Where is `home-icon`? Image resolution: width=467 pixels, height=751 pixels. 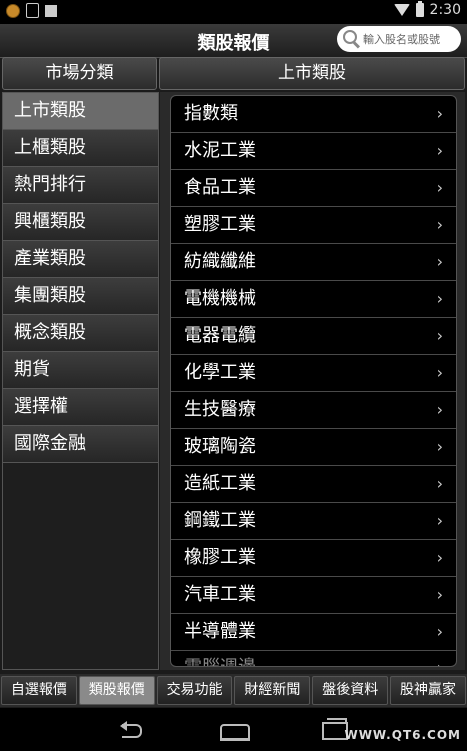 home-icon is located at coordinates (235, 732).